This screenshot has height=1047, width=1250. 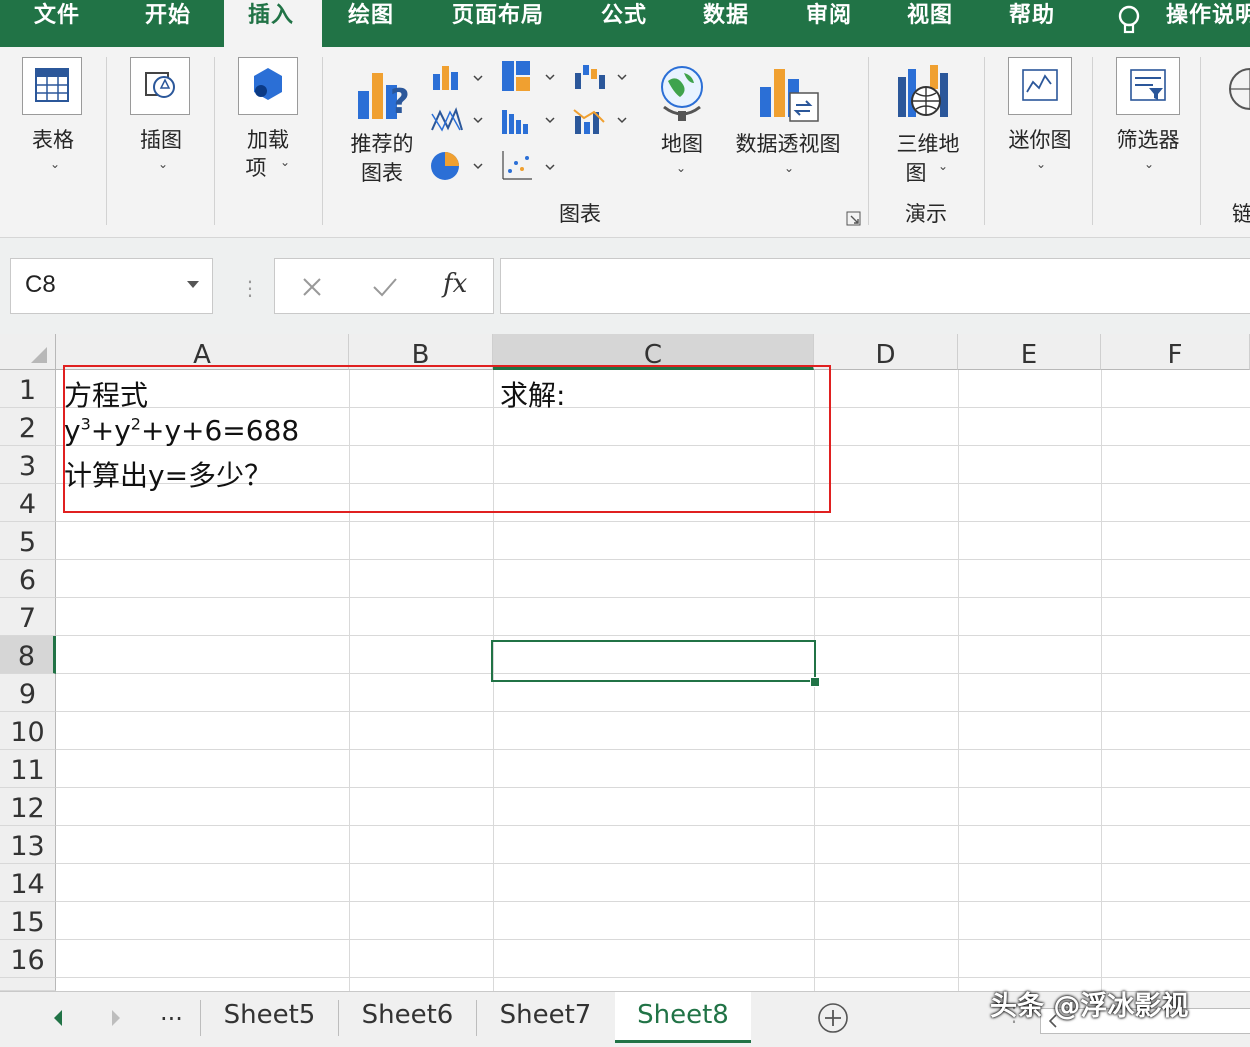 What do you see at coordinates (1175, 352) in the screenshot?
I see `column-header-f: F` at bounding box center [1175, 352].